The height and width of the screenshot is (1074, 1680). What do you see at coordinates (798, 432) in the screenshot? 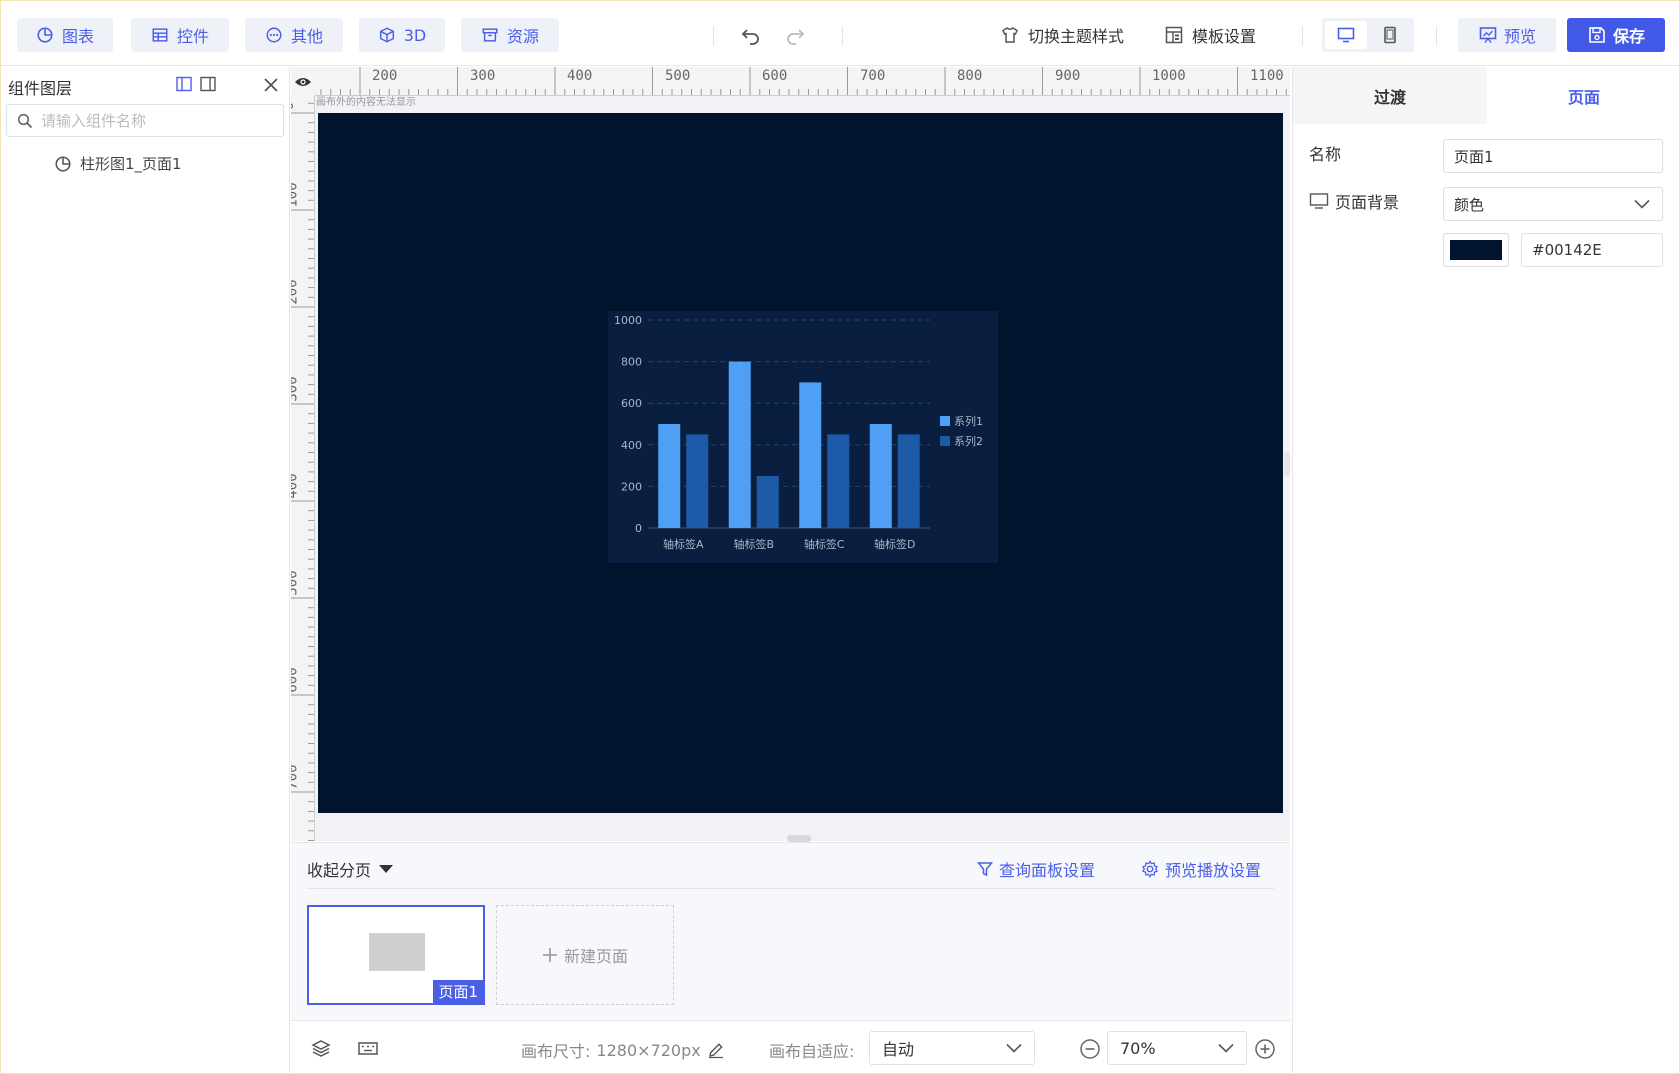
I see `bar-chart: 0 200 400 600 800 1000 轴标签A 轴标签B 轴标签C 轴标签D 系列1 系列2` at bounding box center [798, 432].